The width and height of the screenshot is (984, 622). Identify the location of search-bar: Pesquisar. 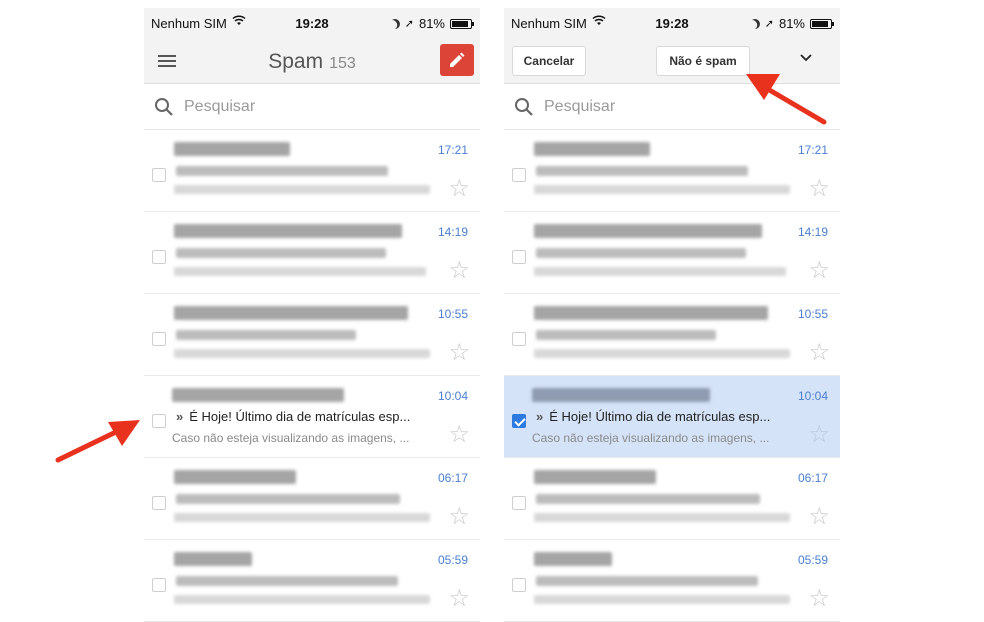
(312, 107).